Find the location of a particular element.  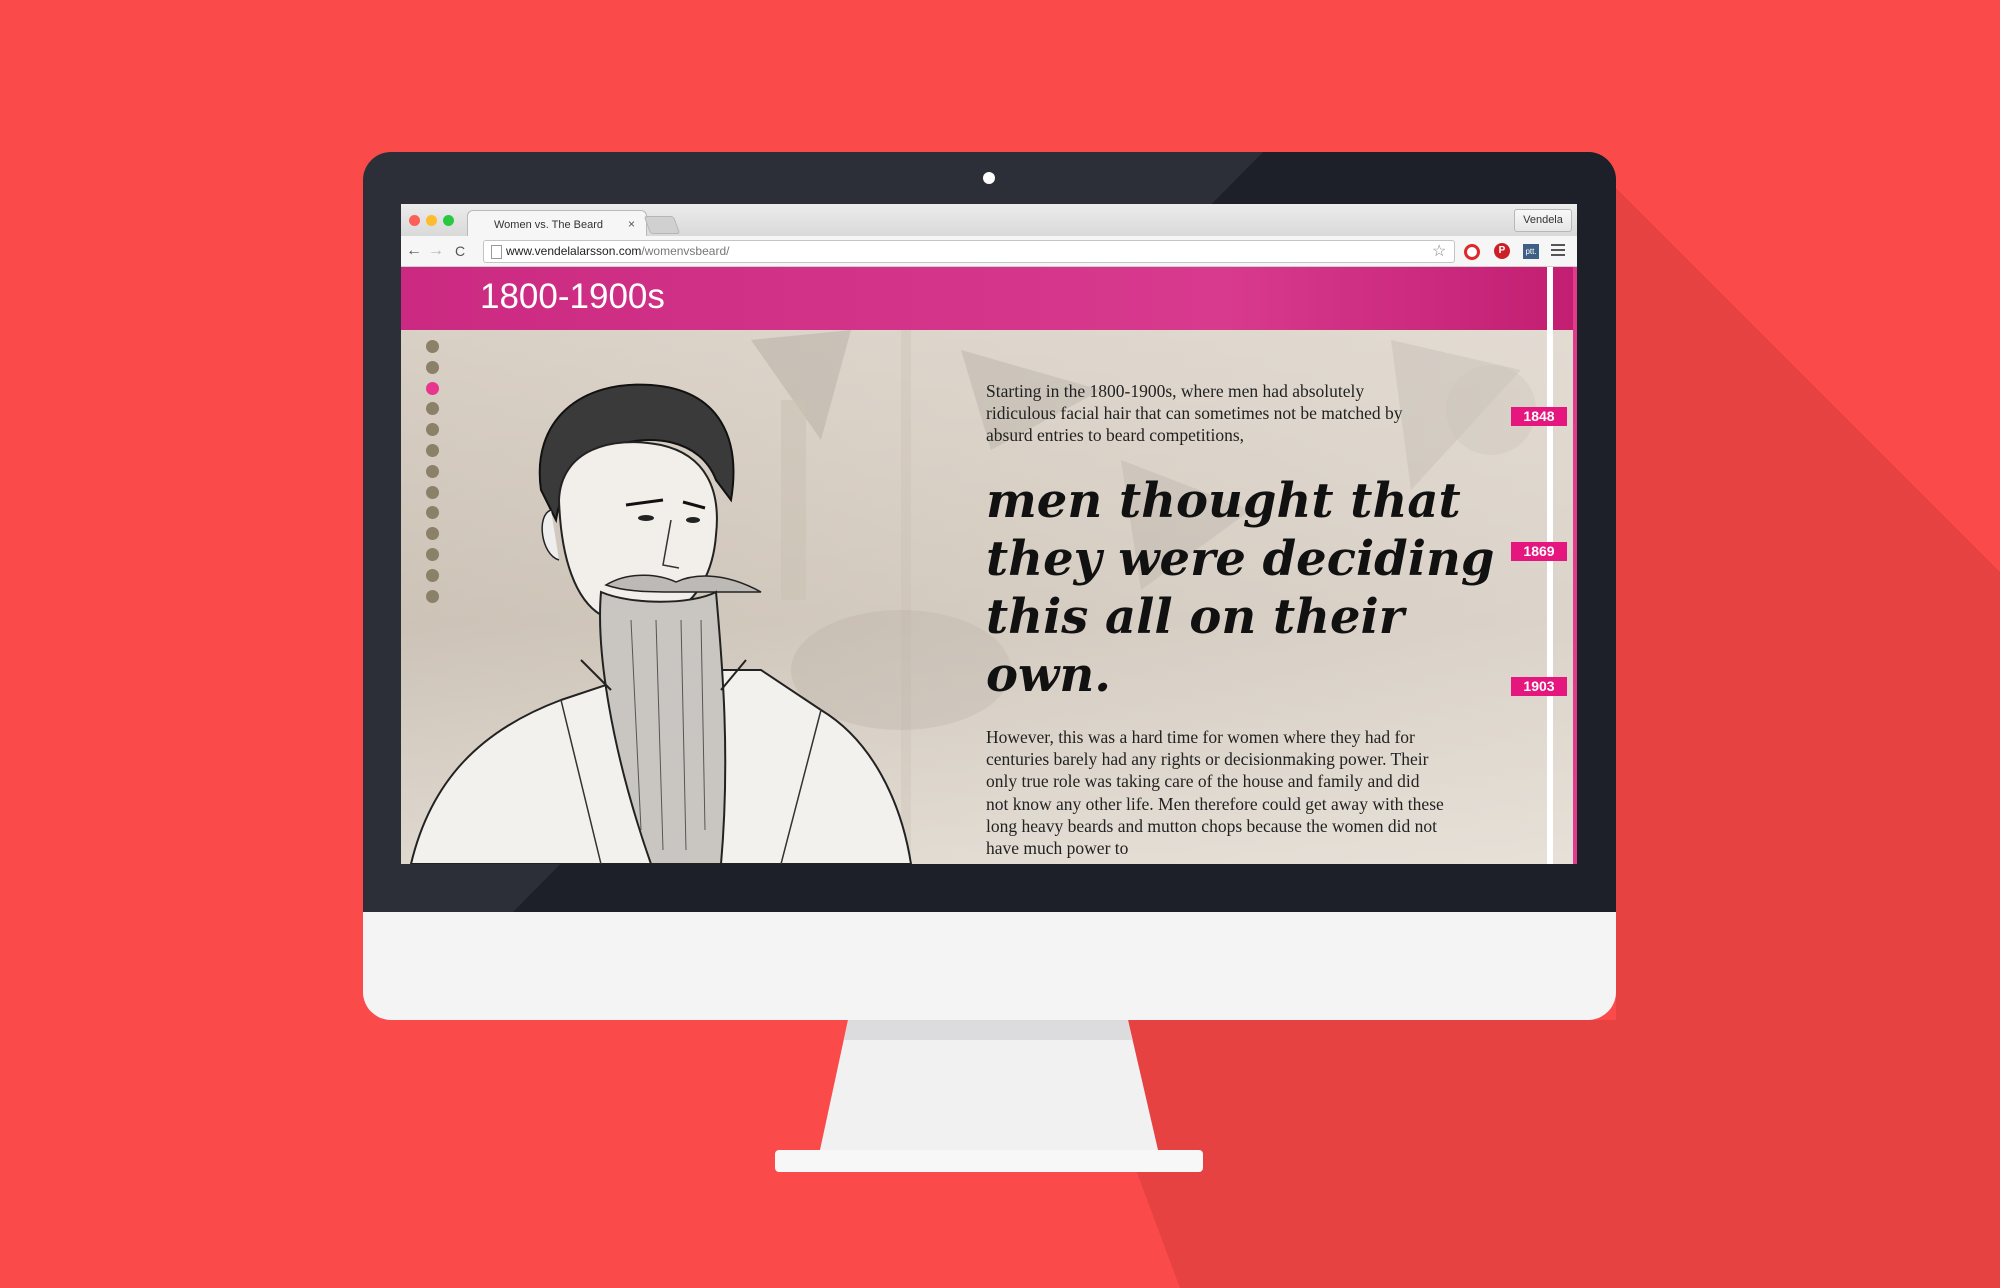

pinterest-extension-icon: P is located at coordinates (1502, 251).